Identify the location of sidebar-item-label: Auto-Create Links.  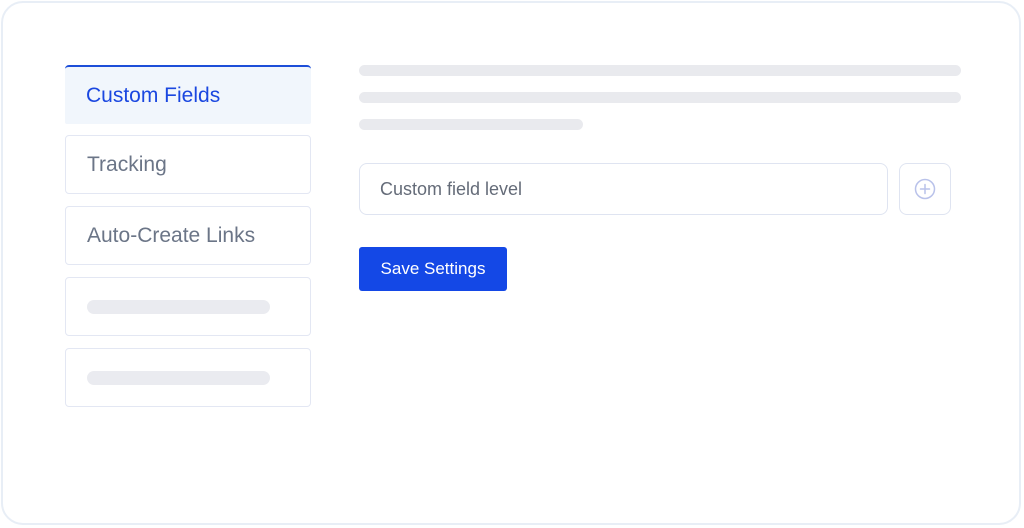
(171, 235).